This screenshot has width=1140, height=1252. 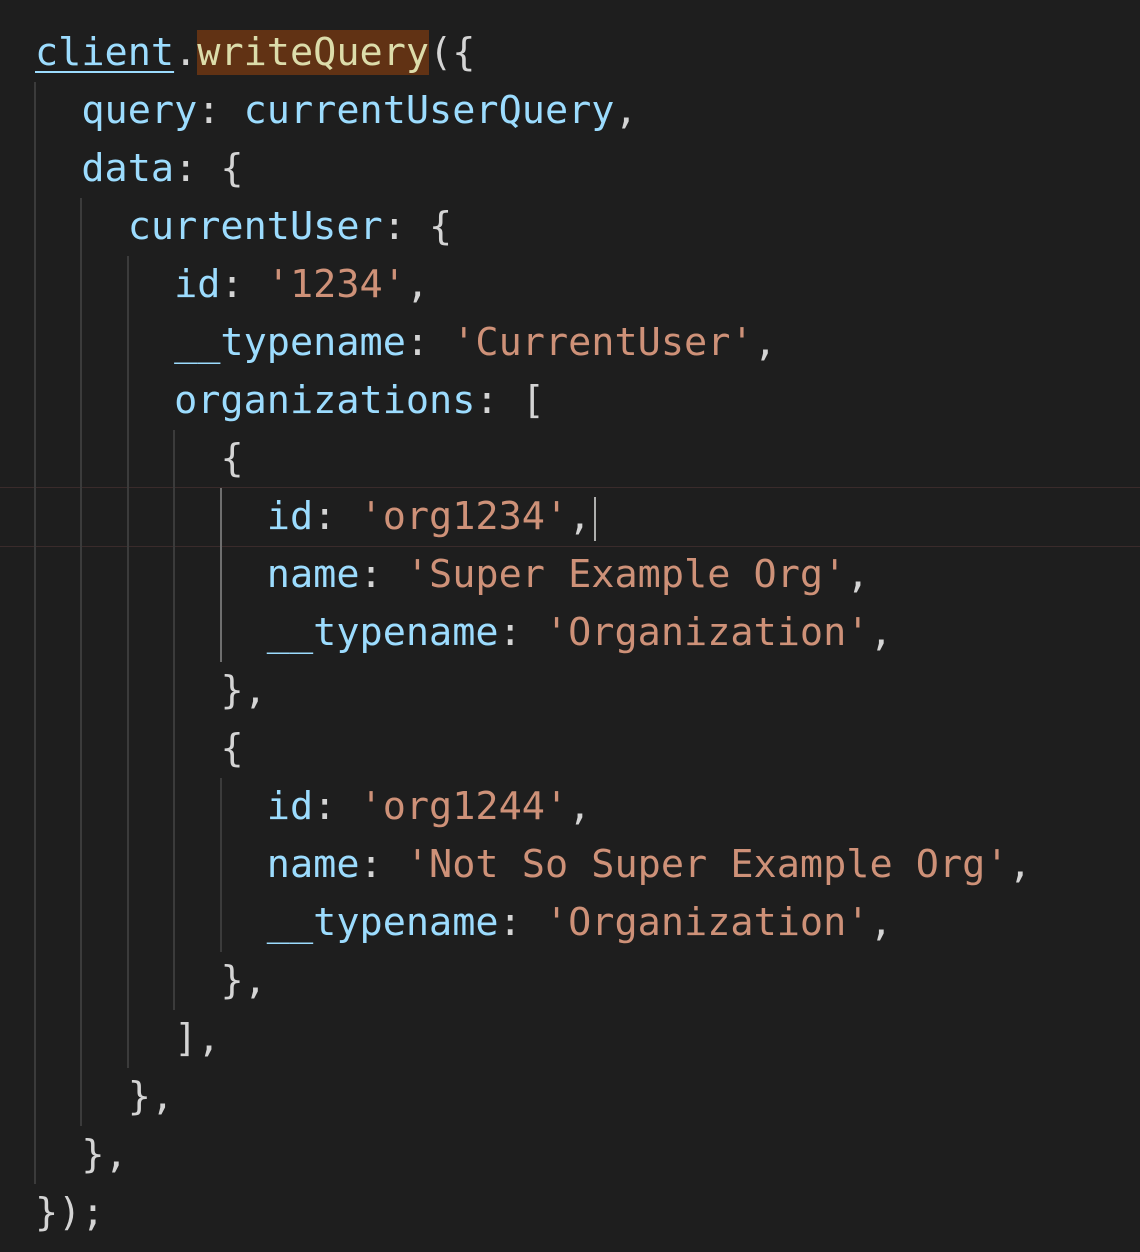 I want to click on code-token-string: 'CurrentUser', so click(x=603, y=342).